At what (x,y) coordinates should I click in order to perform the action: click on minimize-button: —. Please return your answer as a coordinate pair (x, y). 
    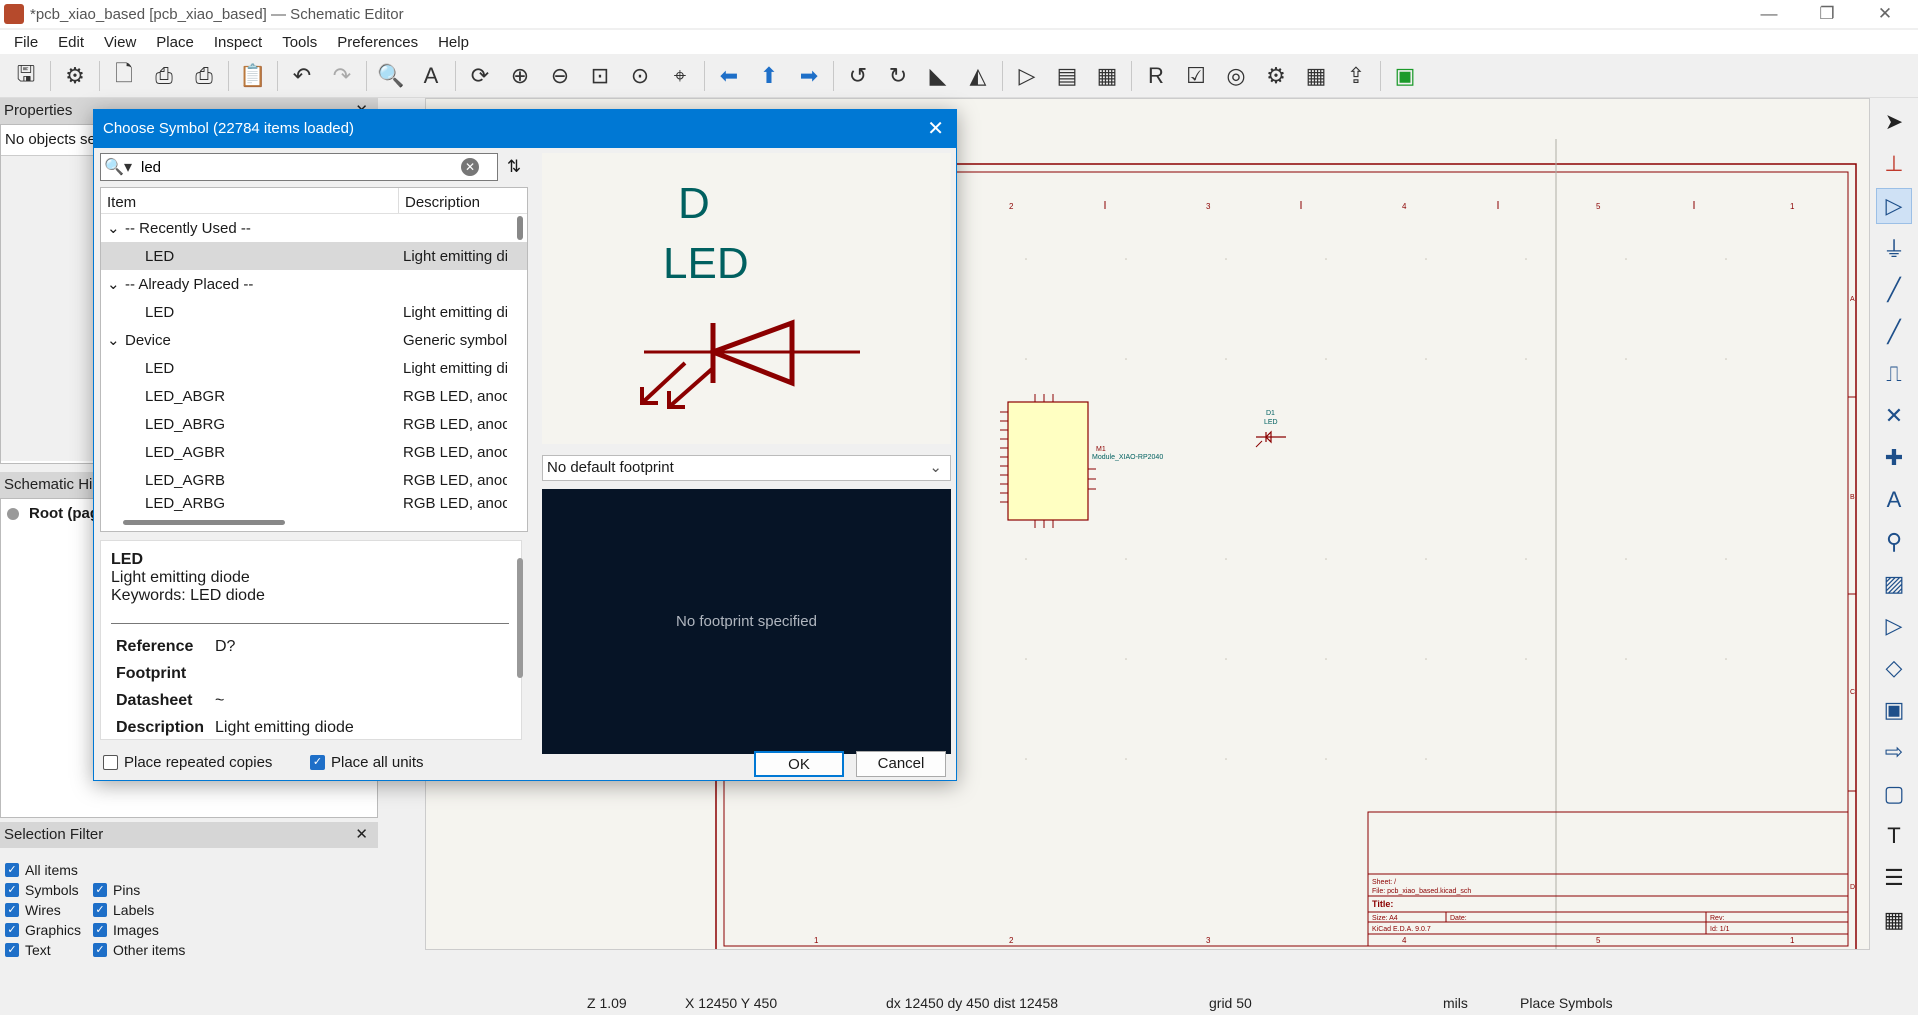
    Looking at the image, I should click on (1769, 14).